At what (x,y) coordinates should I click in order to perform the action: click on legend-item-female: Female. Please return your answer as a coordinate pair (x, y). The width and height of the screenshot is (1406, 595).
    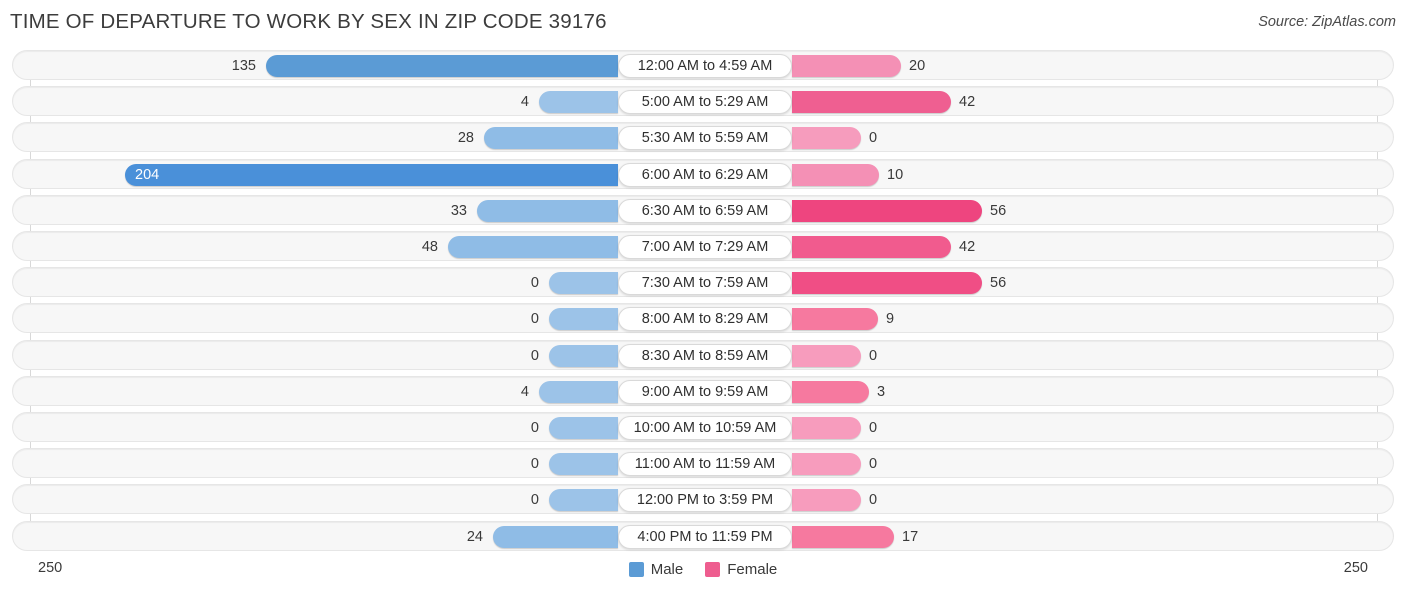
    Looking at the image, I should click on (741, 569).